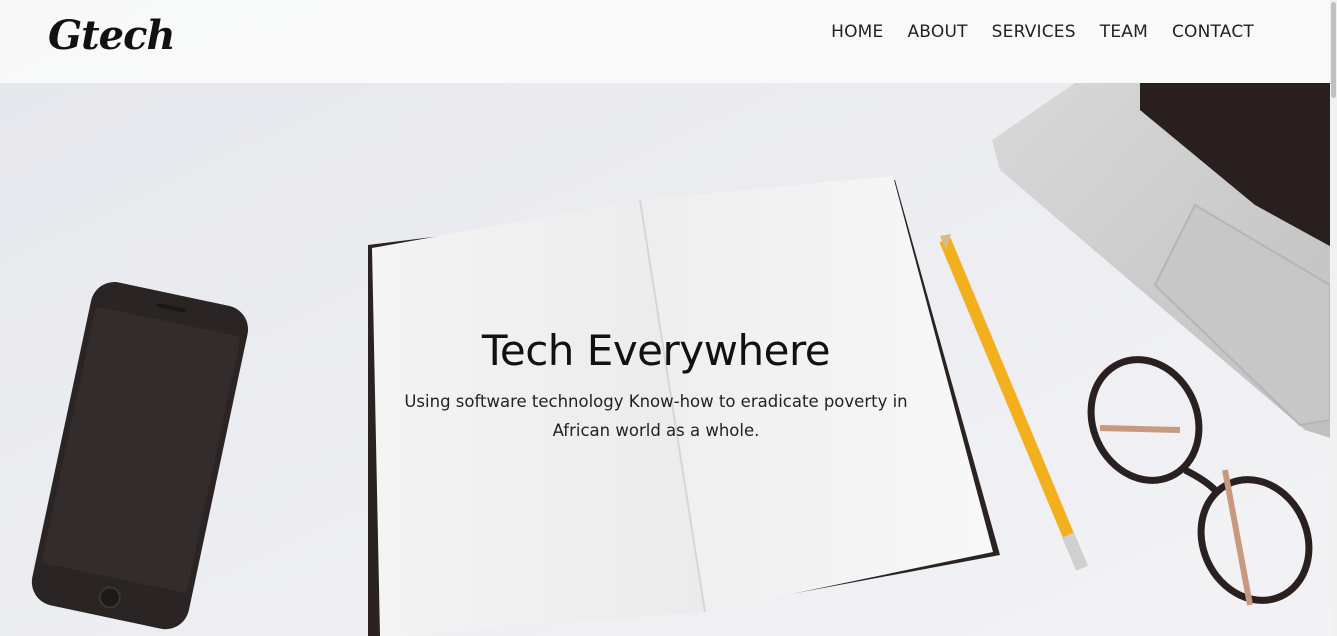 The image size is (1337, 636). I want to click on site-header: Gtech HOME ABOUT SERVICES TEAM CONTACT, so click(665, 41).